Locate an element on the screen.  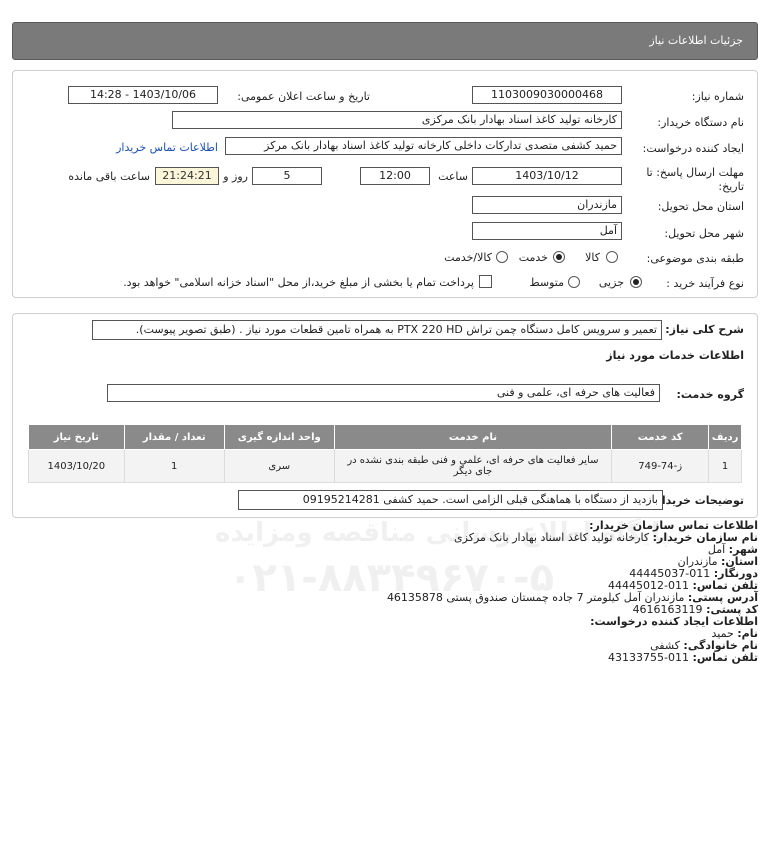
description-label: شرح کلی نیاز: is located at coordinates (704, 329).